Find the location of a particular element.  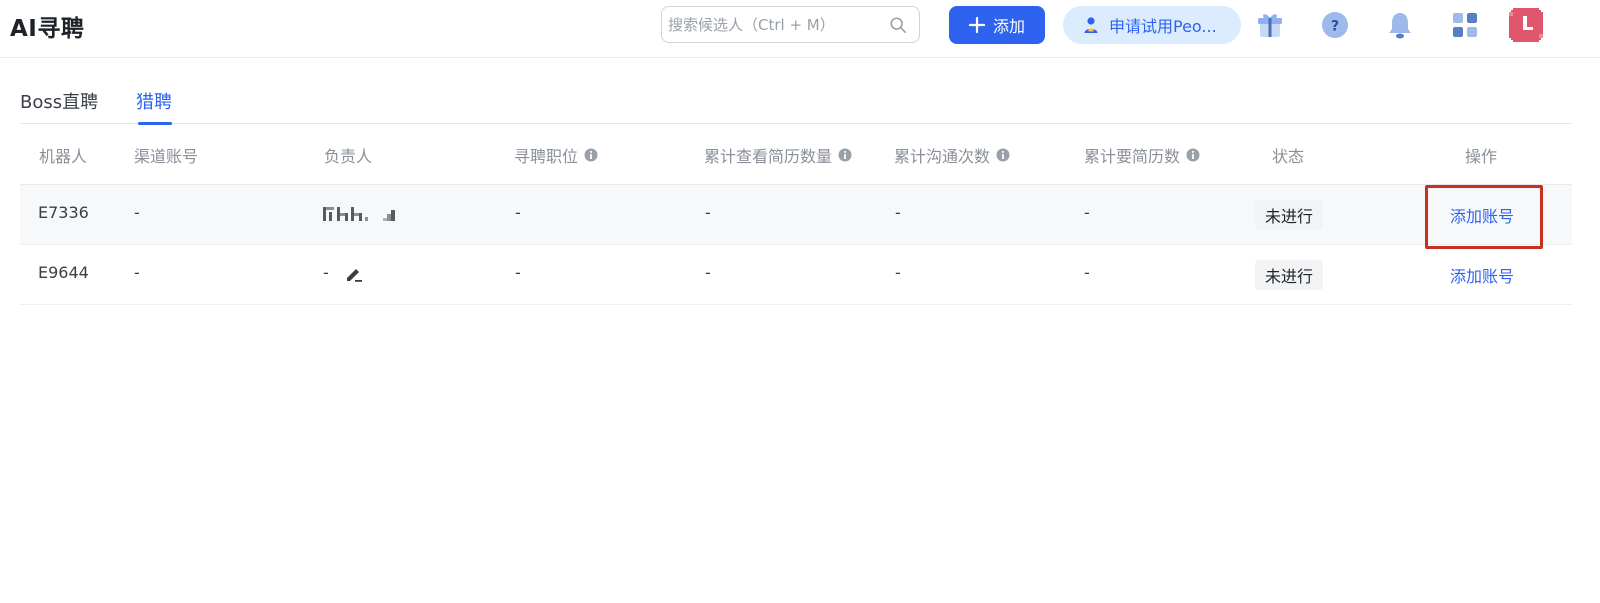

col-resume-requests: 累计要简历数 is located at coordinates (1142, 155).